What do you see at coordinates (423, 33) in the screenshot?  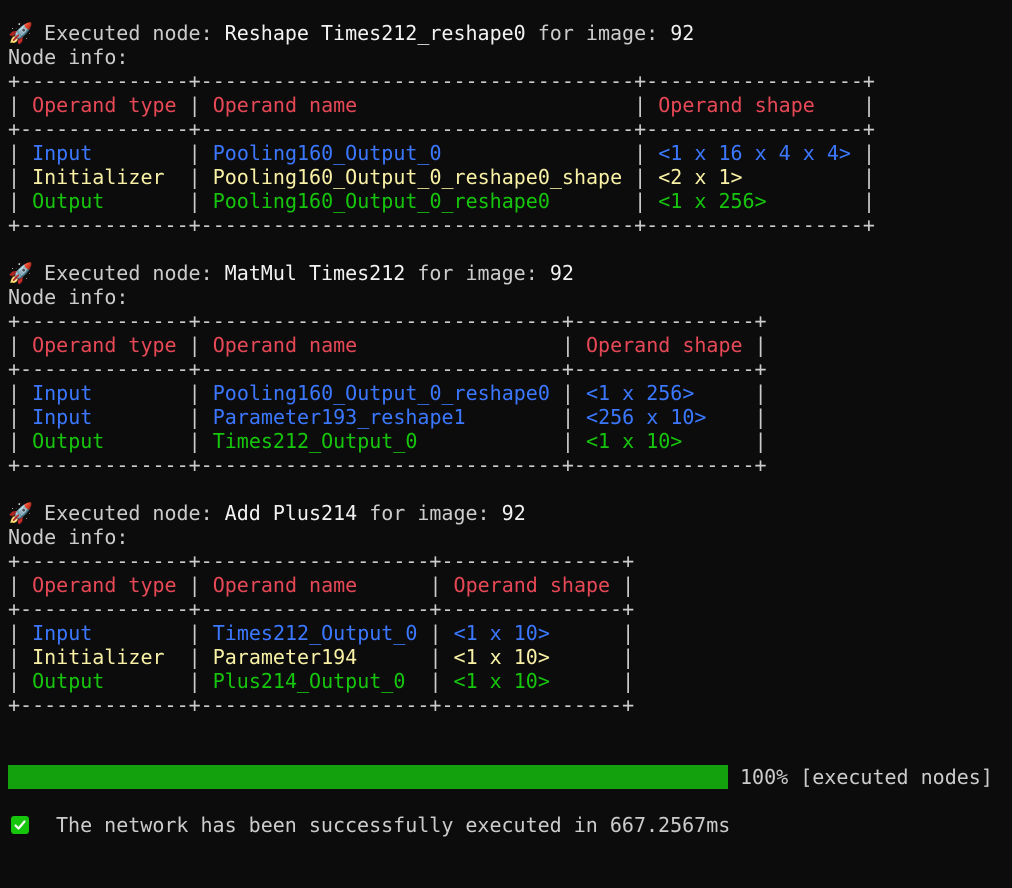 I see `node-name: Times212_reshape0` at bounding box center [423, 33].